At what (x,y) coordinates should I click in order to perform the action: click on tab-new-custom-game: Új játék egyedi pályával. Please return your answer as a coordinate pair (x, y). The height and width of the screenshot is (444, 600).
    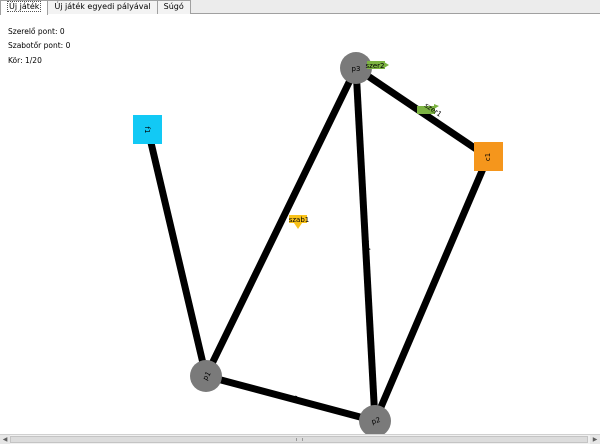
    Looking at the image, I should click on (102, 7).